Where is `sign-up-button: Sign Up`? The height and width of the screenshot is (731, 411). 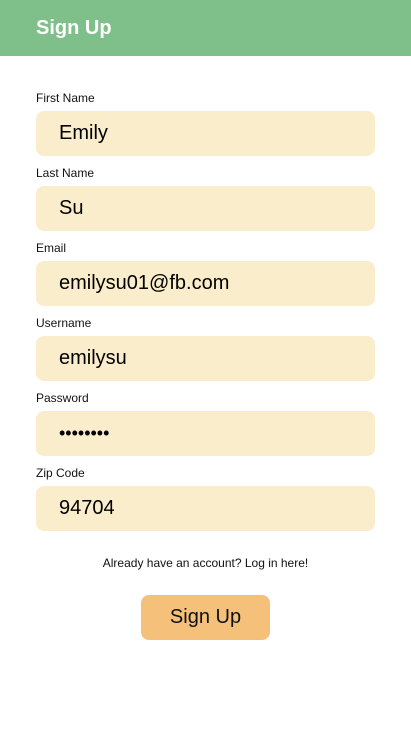 sign-up-button: Sign Up is located at coordinates (205, 617).